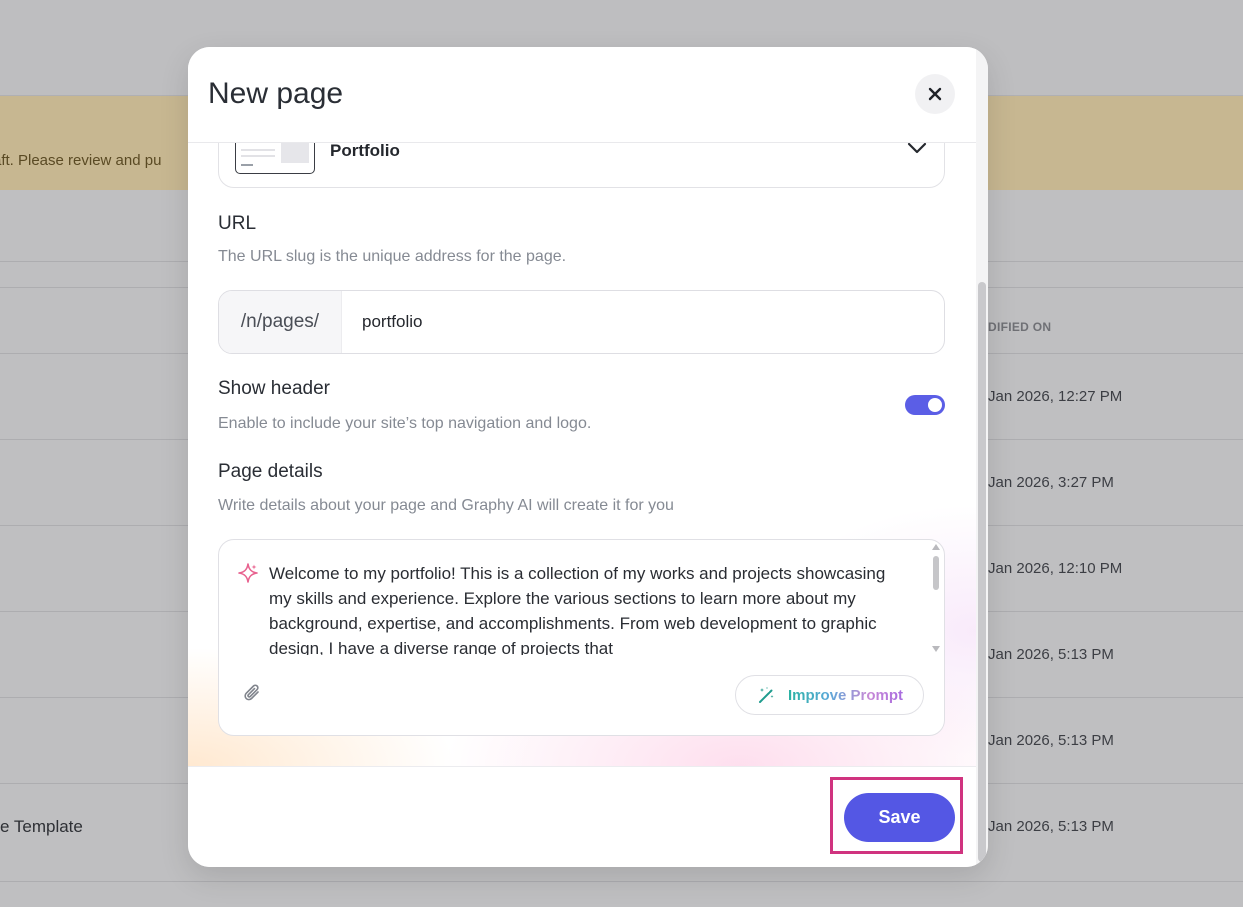 The height and width of the screenshot is (907, 1243). I want to click on textarea-scrollbar-thumb, so click(936, 573).